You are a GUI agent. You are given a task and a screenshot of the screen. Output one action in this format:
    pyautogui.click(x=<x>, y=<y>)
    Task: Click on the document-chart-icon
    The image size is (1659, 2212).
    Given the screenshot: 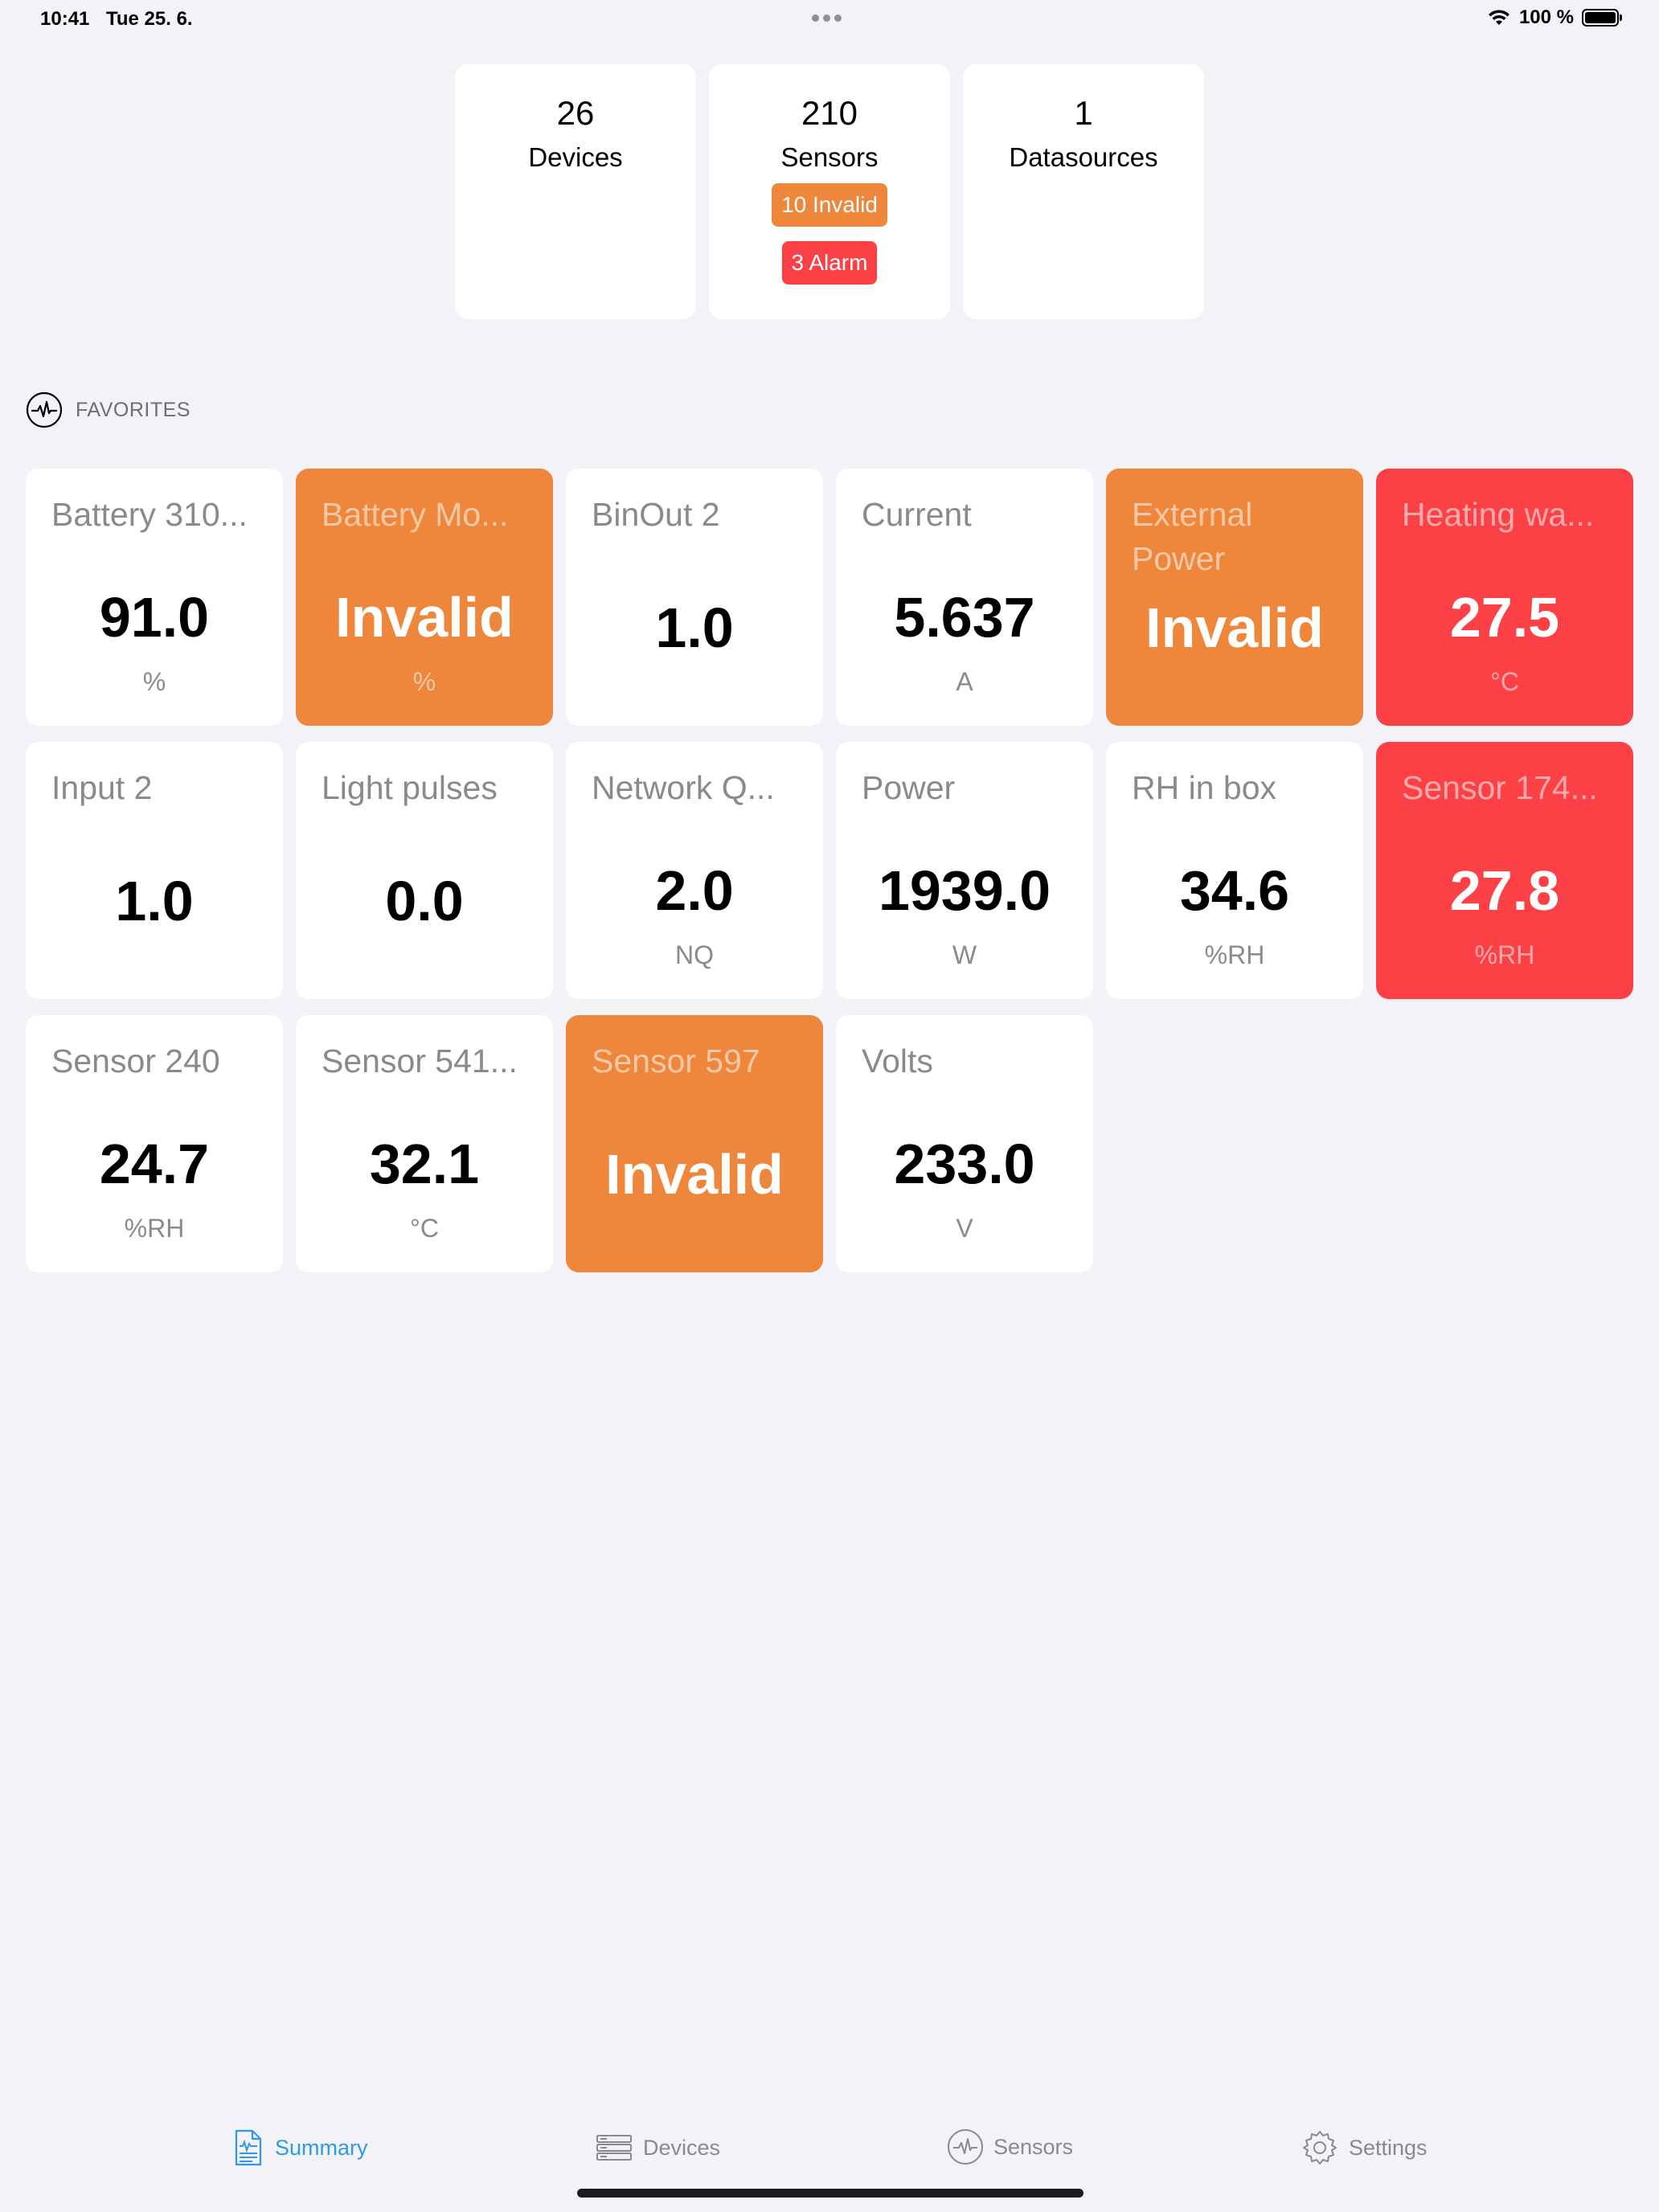 What is the action you would take?
    pyautogui.click(x=248, y=2147)
    